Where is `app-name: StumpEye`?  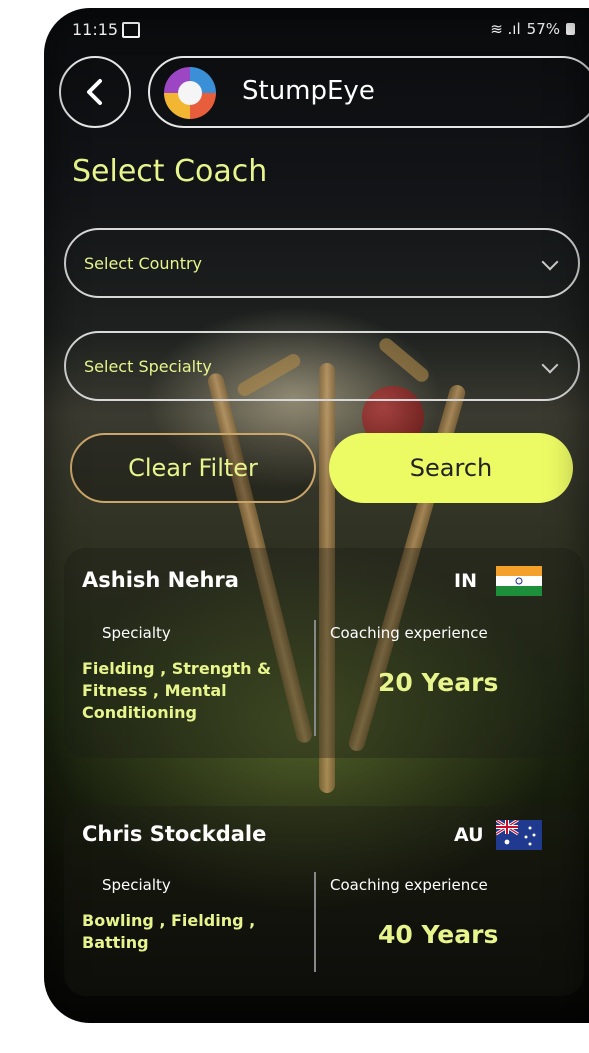 app-name: StumpEye is located at coordinates (308, 91).